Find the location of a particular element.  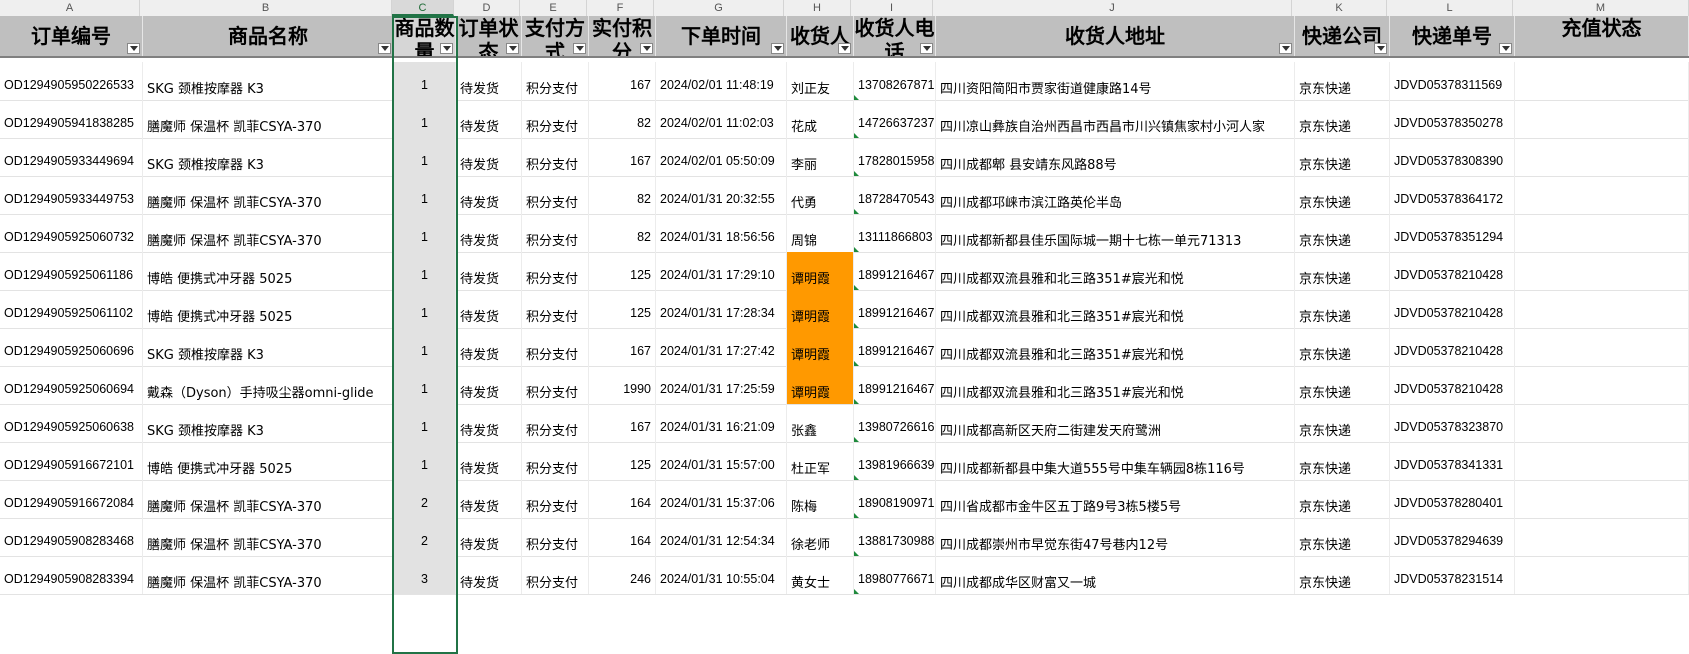

table-cell: 四川成都郫 县安靖东风路88号 is located at coordinates (1115, 157).